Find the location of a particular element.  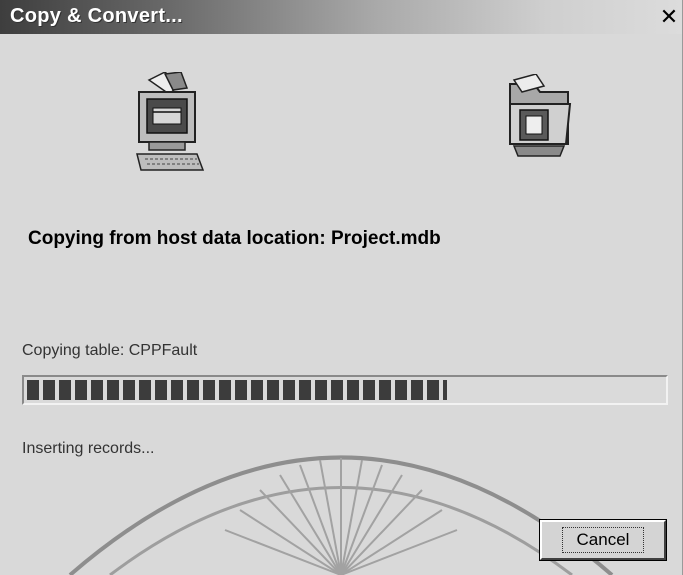

close-icon: ✕ is located at coordinates (669, 17).